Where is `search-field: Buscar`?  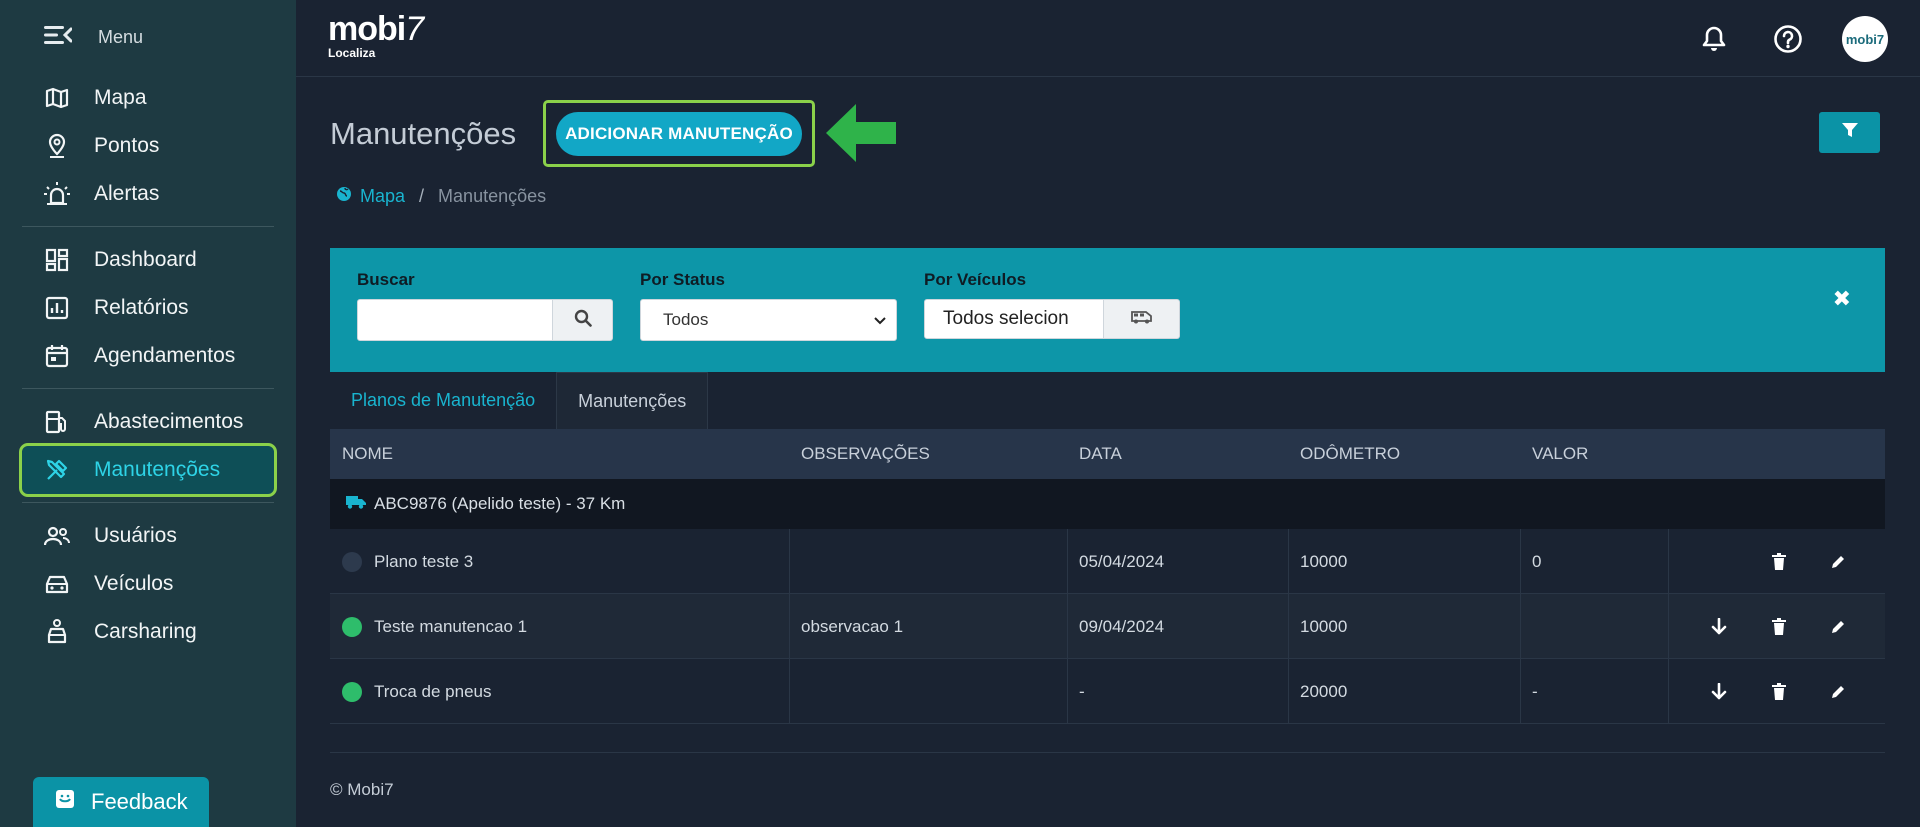
search-field: Buscar is located at coordinates (485, 305).